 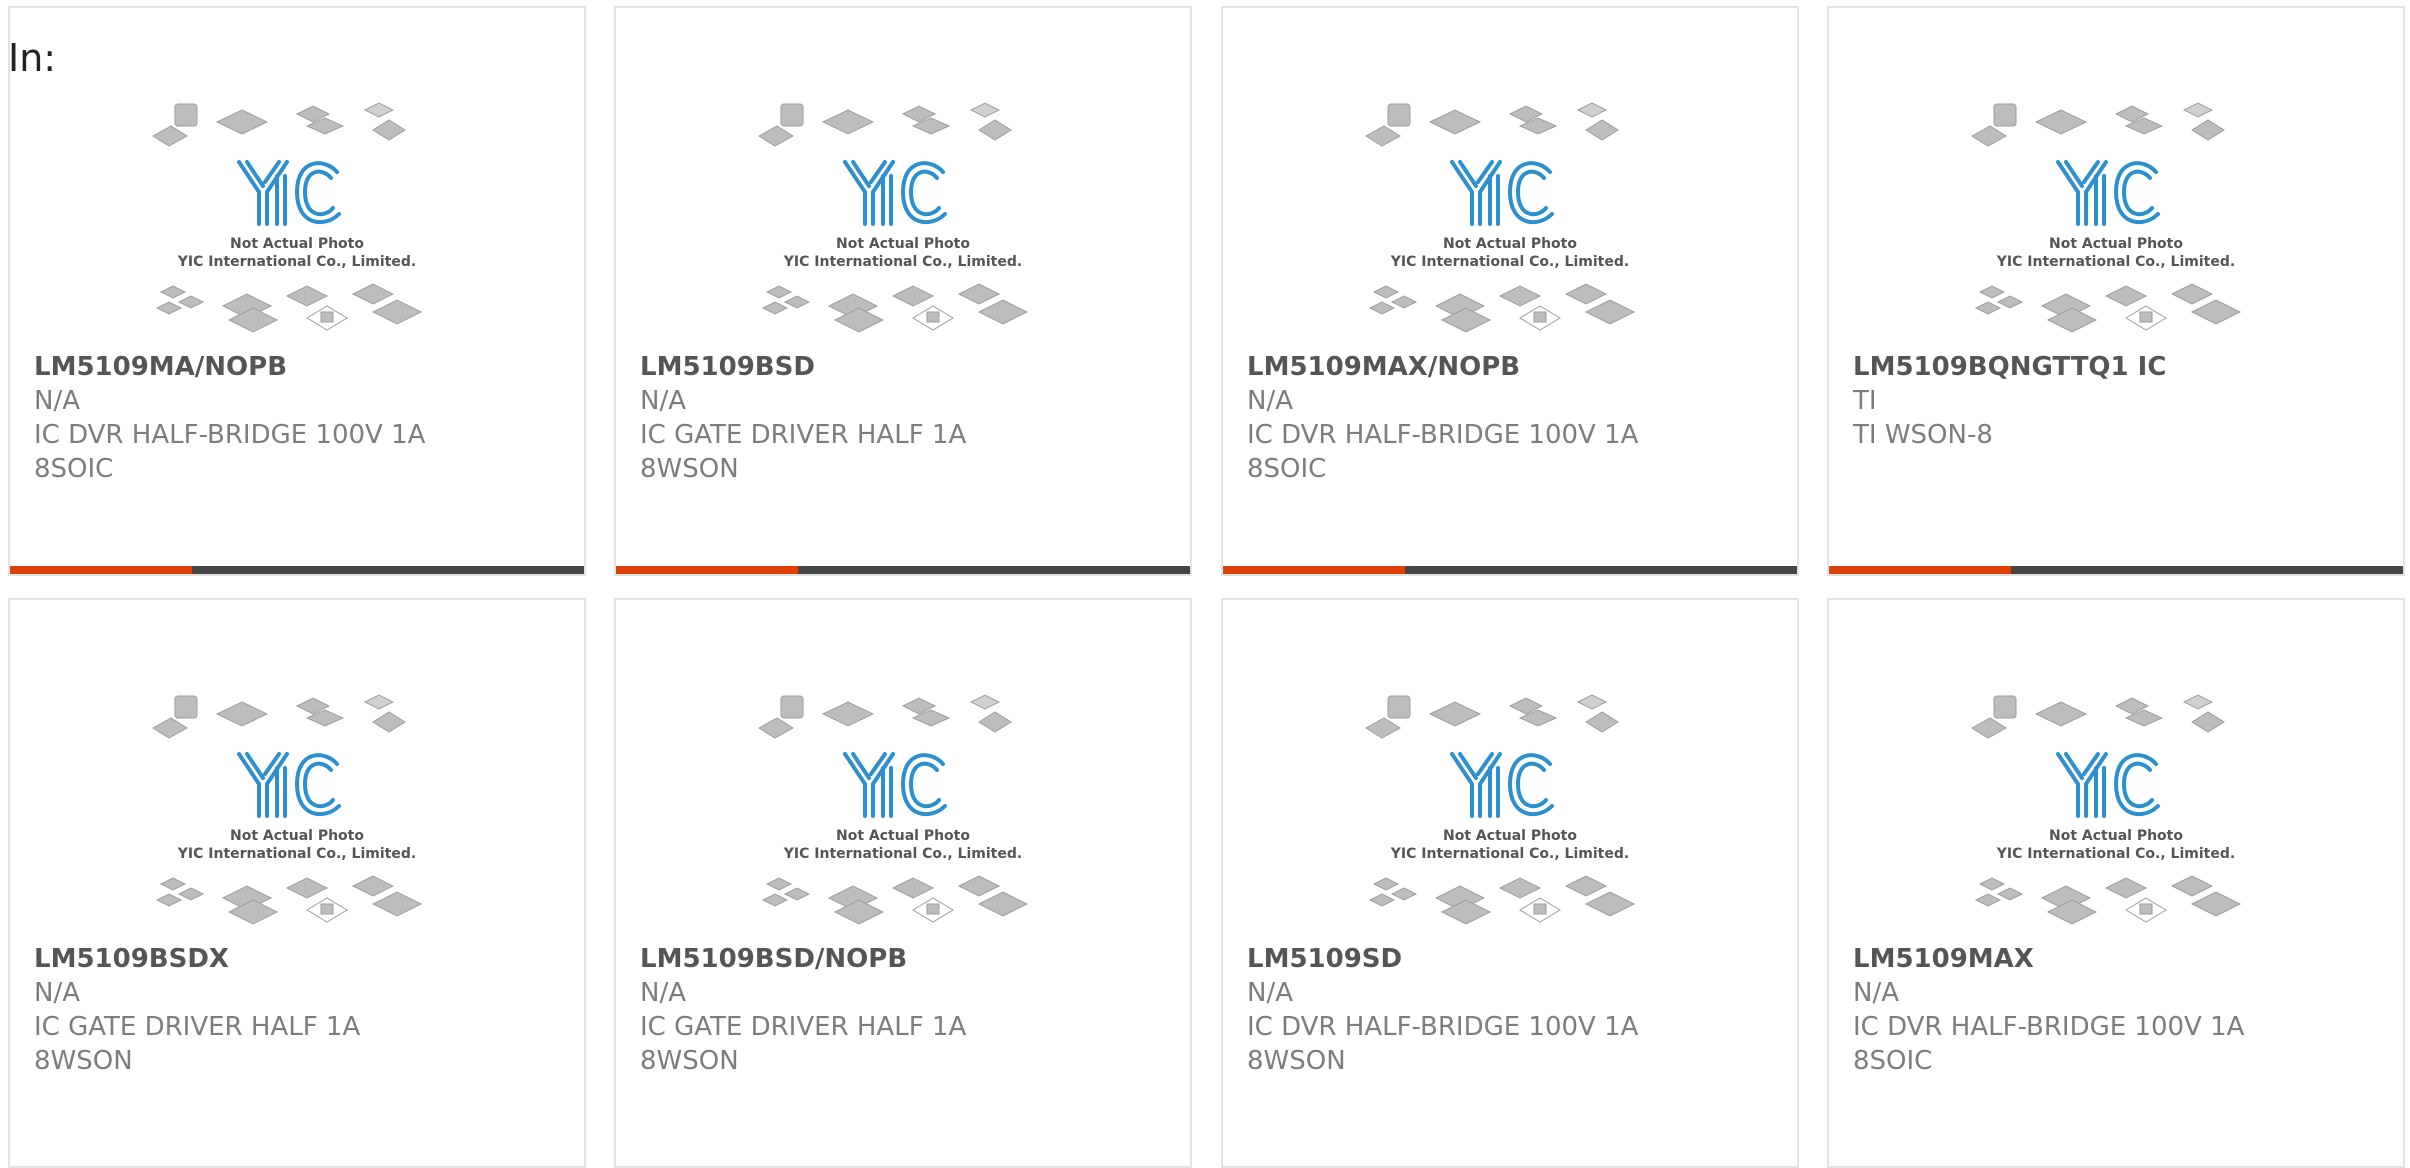 I want to click on manufacturer: TI, so click(x=1865, y=401).